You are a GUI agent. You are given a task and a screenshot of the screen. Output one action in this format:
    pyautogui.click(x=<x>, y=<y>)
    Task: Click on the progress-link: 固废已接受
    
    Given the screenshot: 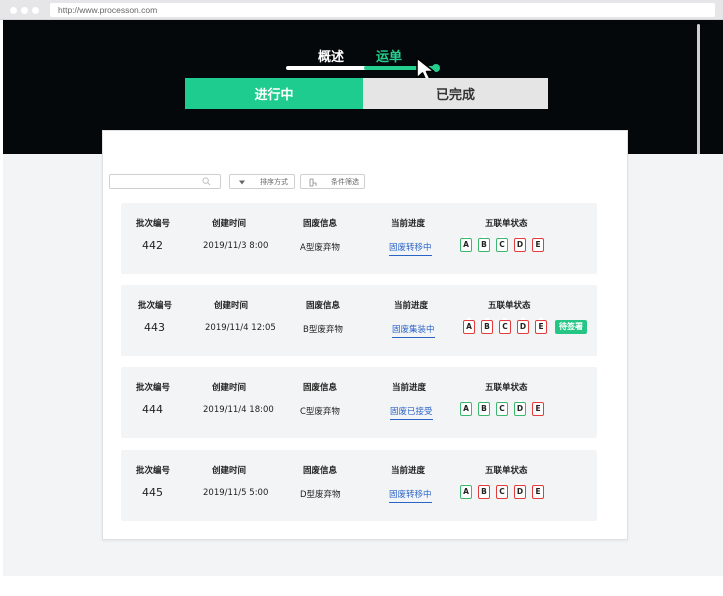 What is the action you would take?
    pyautogui.click(x=411, y=413)
    